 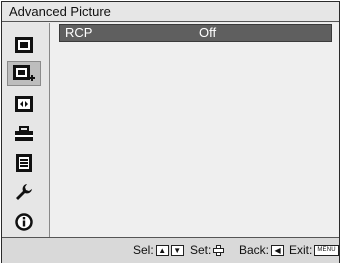 I want to click on hint-set: Set:, so click(x=207, y=250).